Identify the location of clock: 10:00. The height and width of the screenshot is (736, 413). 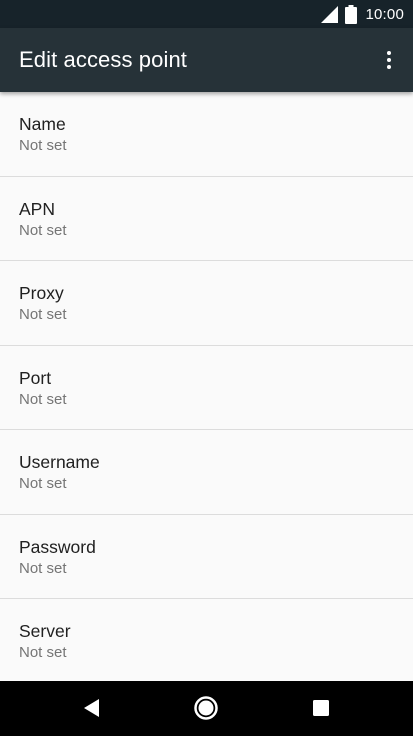
(384, 14).